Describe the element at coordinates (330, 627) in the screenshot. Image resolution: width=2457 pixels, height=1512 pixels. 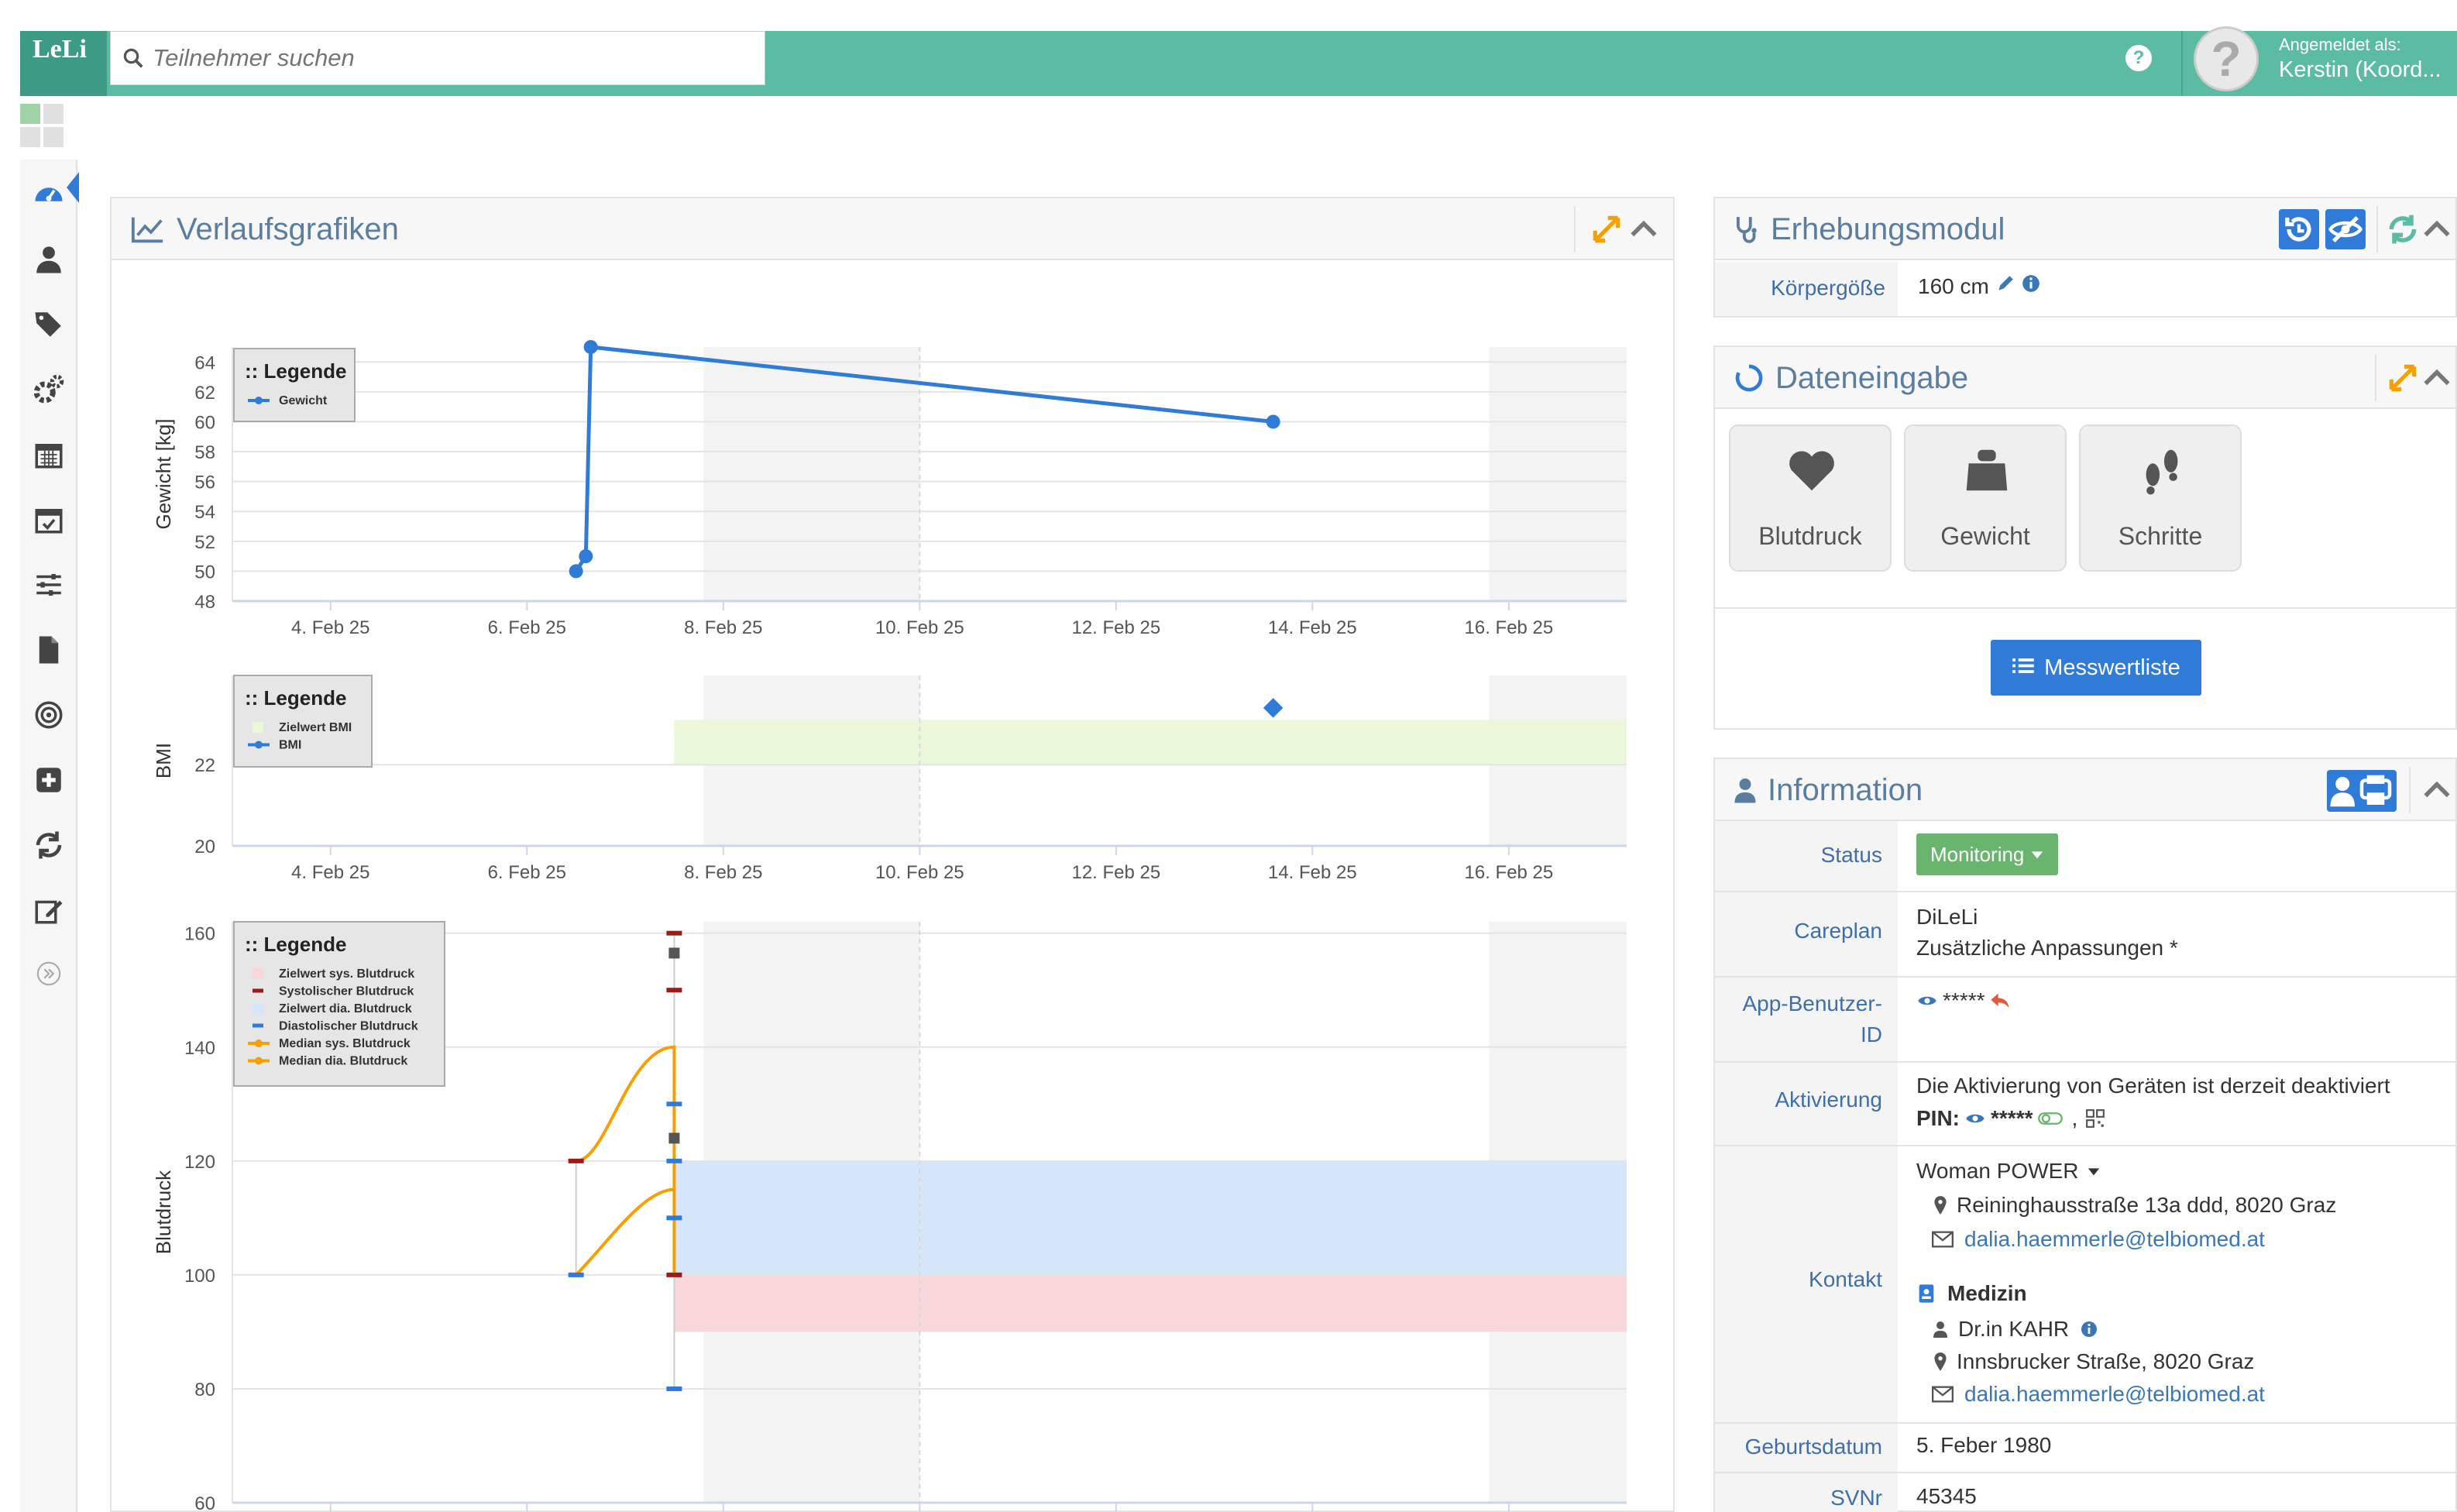
I see `x-tick-label: 4. Feb 25` at that location.